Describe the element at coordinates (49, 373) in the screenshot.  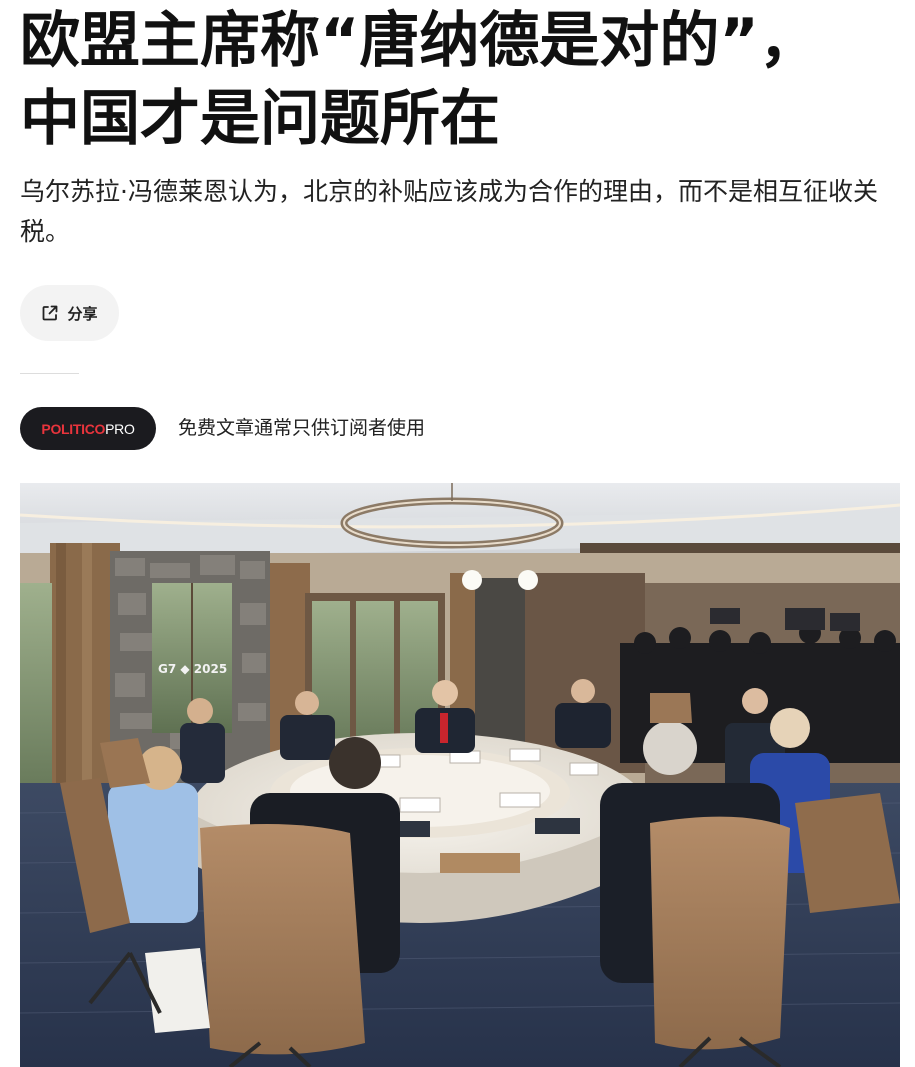
I see `divider` at that location.